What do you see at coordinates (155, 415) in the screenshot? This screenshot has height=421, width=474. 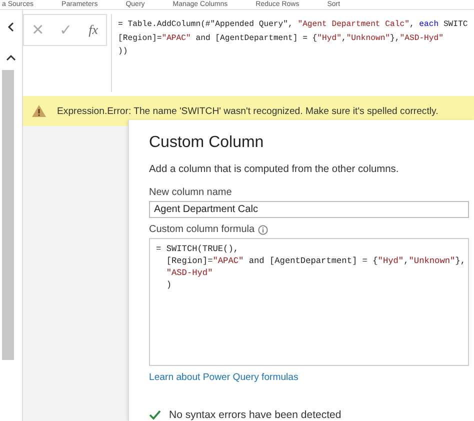 I see `checkmark-icon` at bounding box center [155, 415].